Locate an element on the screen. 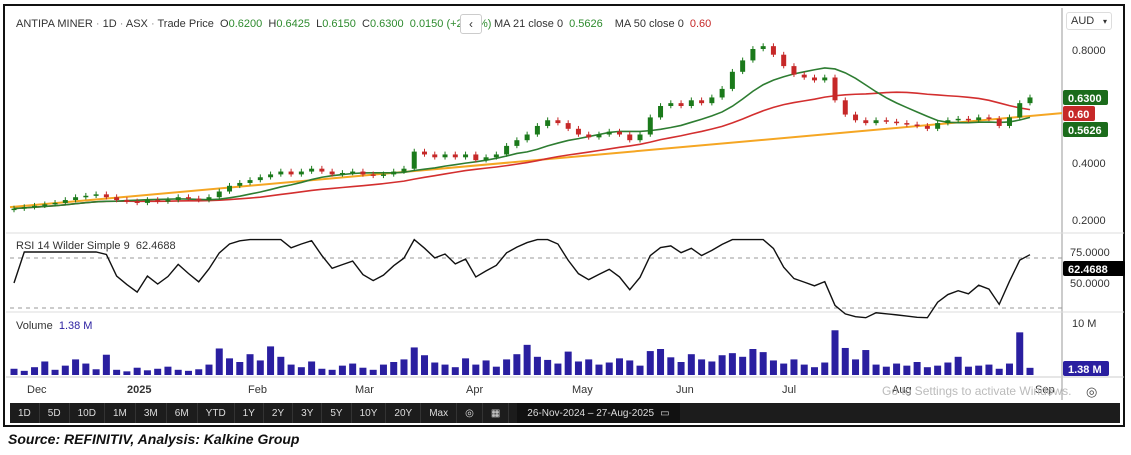 This screenshot has width=1131, height=455. calendar-icon: ▭ is located at coordinates (665, 413).